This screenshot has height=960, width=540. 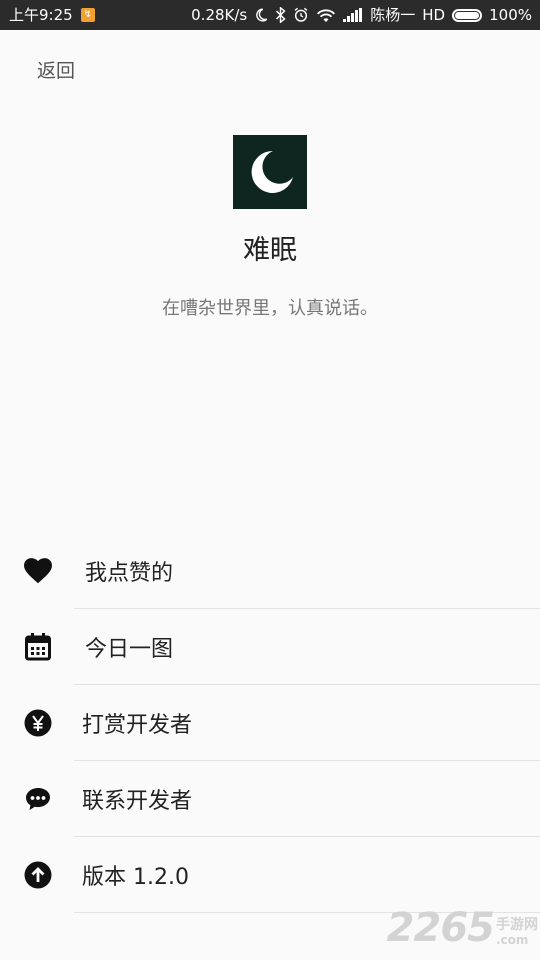 What do you see at coordinates (38, 571) in the screenshot?
I see `heart-icon` at bounding box center [38, 571].